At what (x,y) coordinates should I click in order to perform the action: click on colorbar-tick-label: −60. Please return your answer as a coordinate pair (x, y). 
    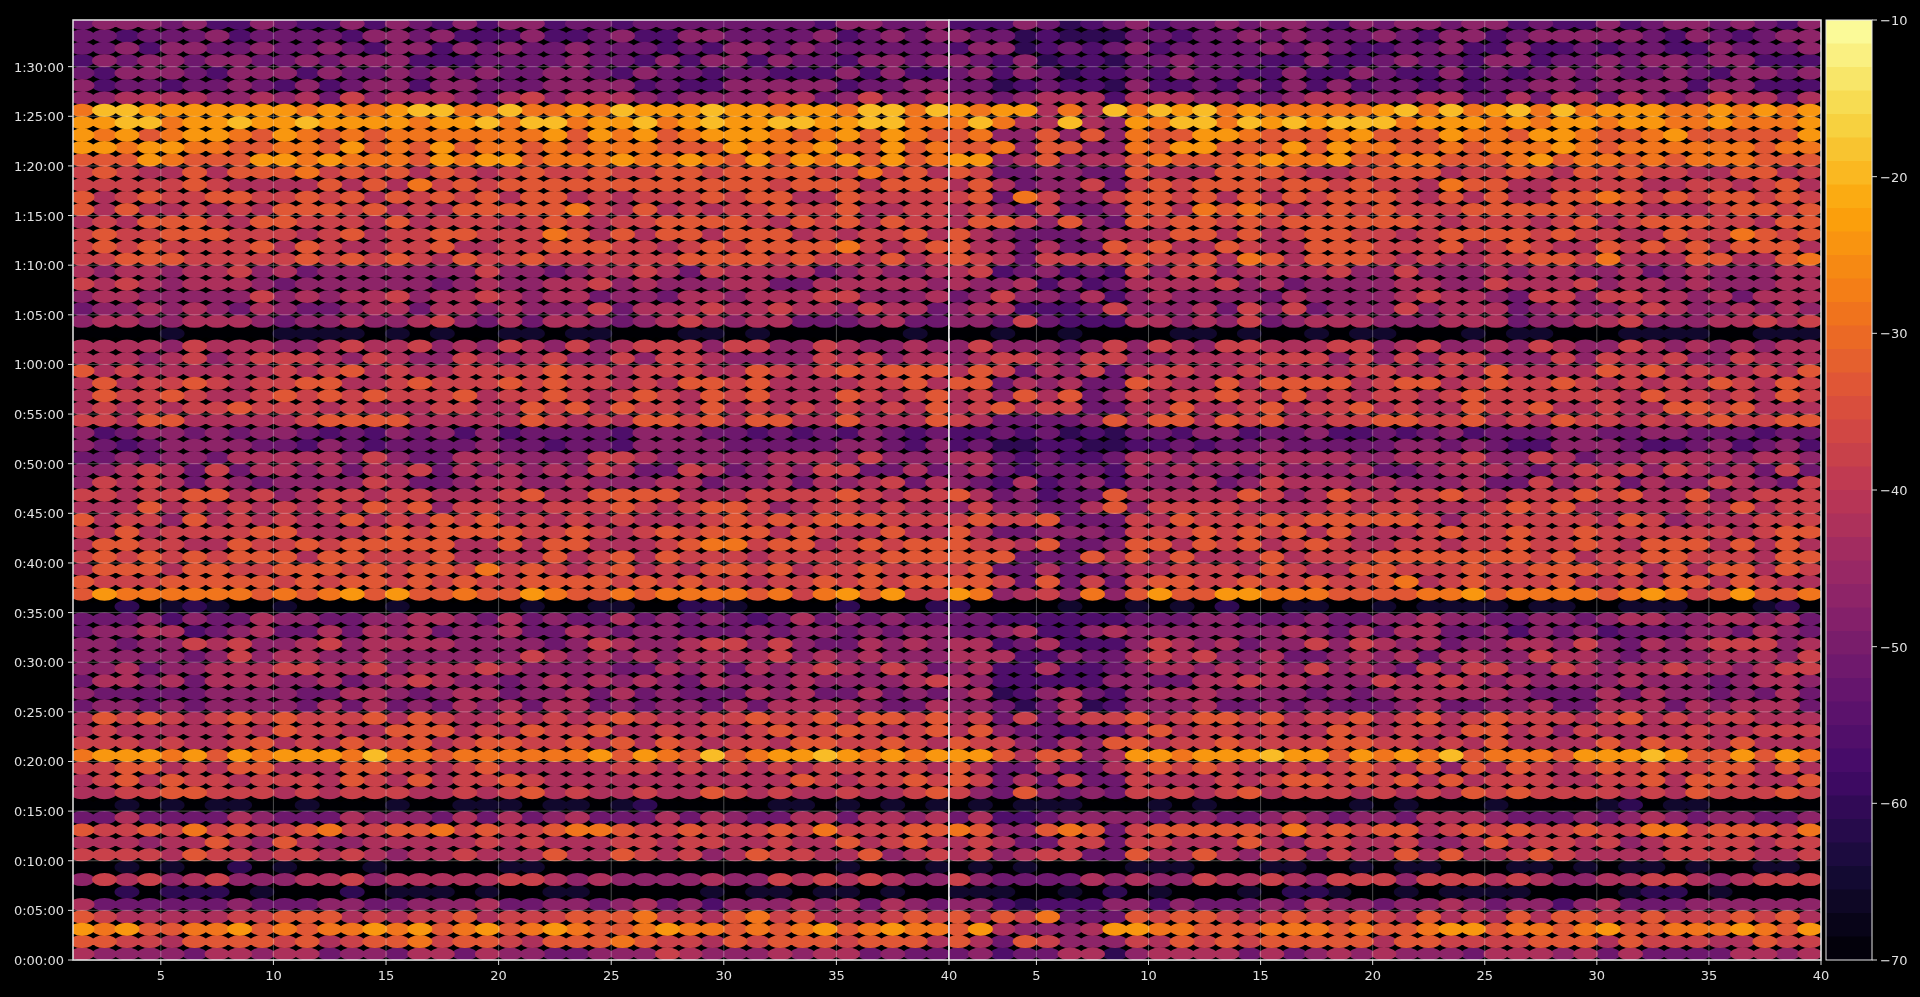
    Looking at the image, I should click on (1894, 804).